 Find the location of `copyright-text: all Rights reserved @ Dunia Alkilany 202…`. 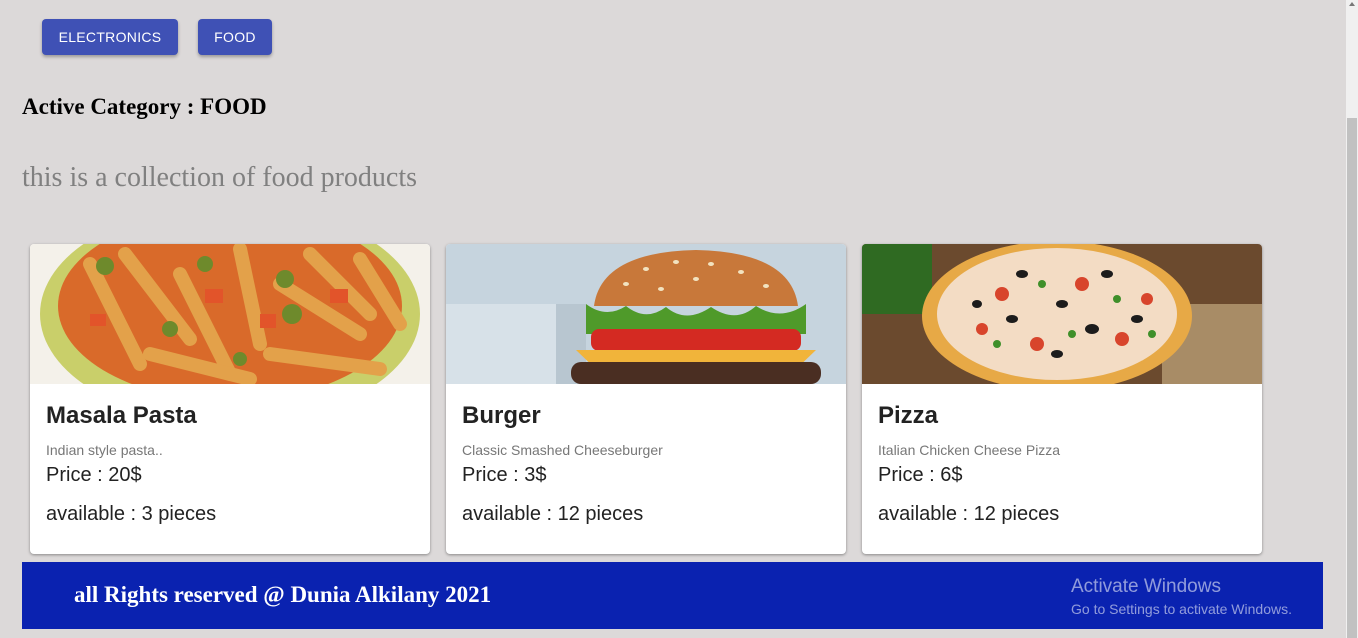

copyright-text: all Rights reserved @ Dunia Alkilany 202… is located at coordinates (283, 594).